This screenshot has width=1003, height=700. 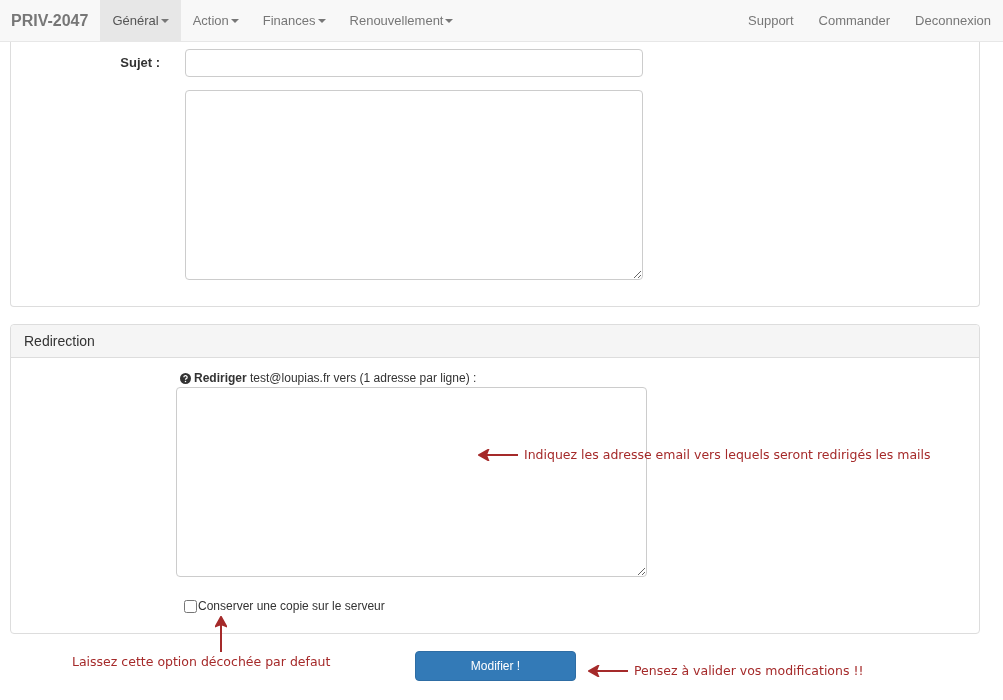 I want to click on brand-link: PRIV-2047, so click(x=50, y=20).